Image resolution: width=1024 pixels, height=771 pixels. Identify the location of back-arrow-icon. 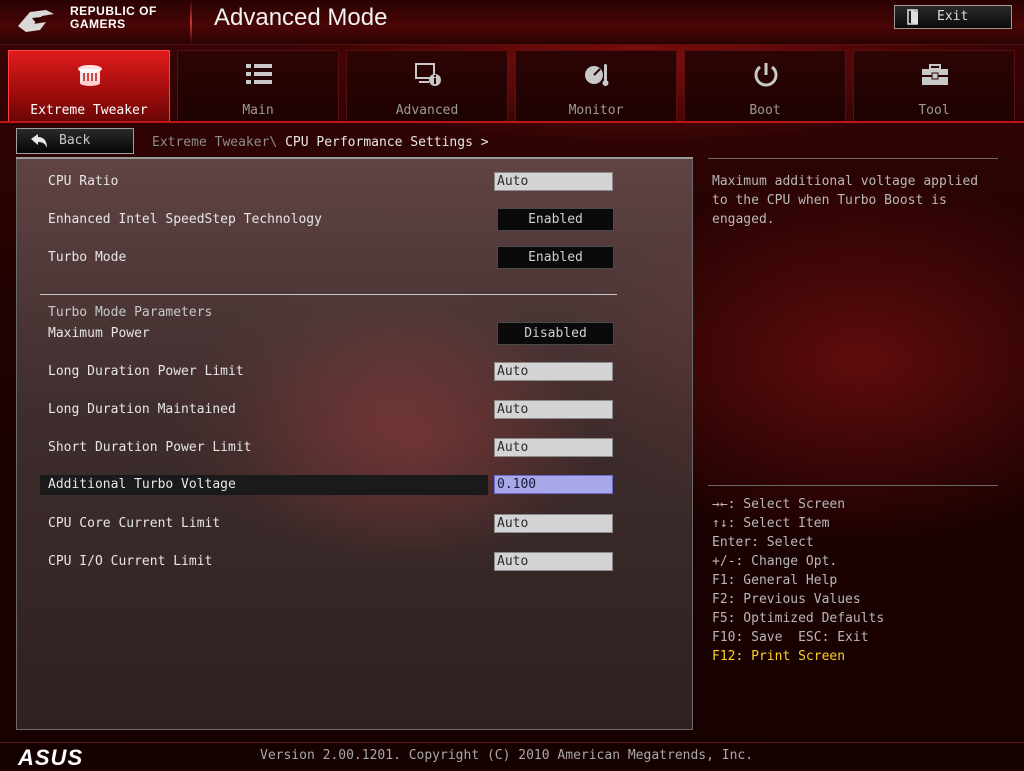
(39, 141).